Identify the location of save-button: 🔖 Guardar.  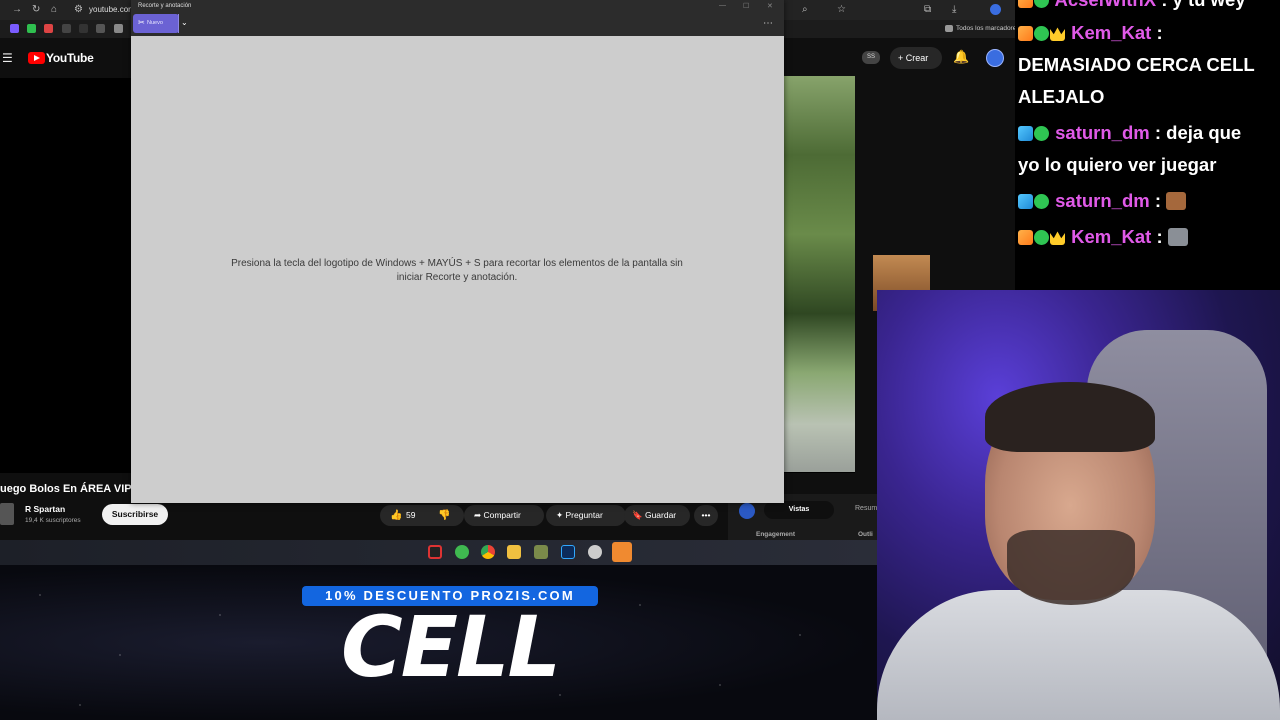
(657, 515).